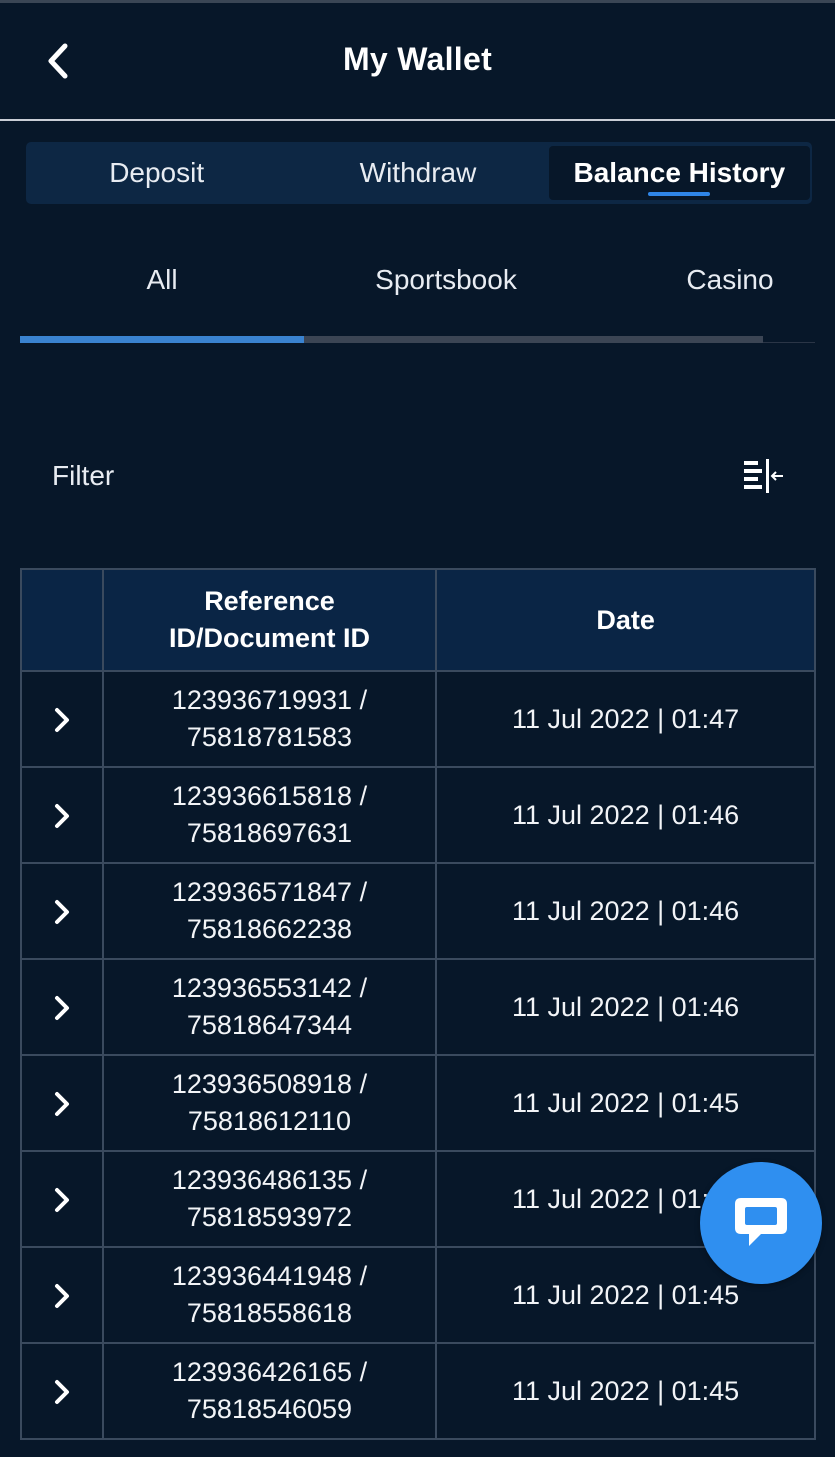 The height and width of the screenshot is (1457, 835). I want to click on reference-id-cell: 123936441948 / 75818558618, so click(269, 1295).